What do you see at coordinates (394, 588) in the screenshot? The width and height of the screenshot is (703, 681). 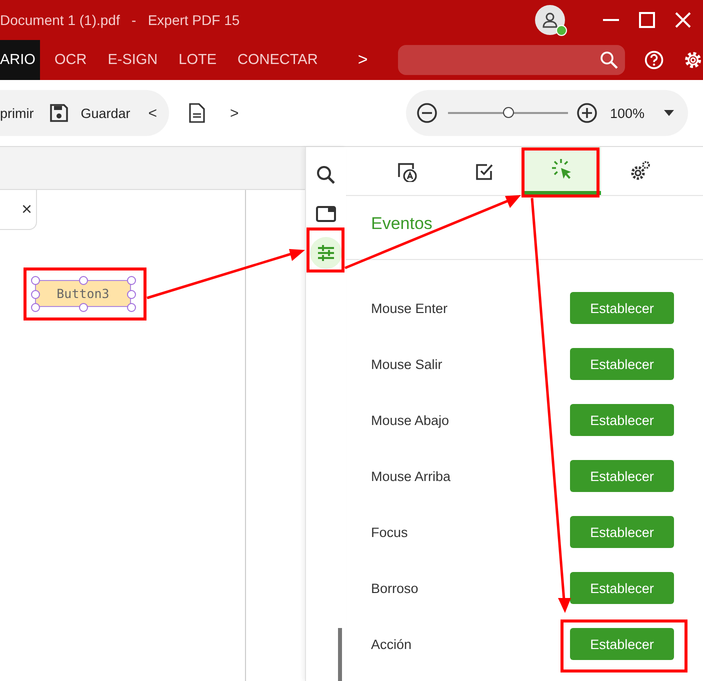 I see `event-label: Borroso` at bounding box center [394, 588].